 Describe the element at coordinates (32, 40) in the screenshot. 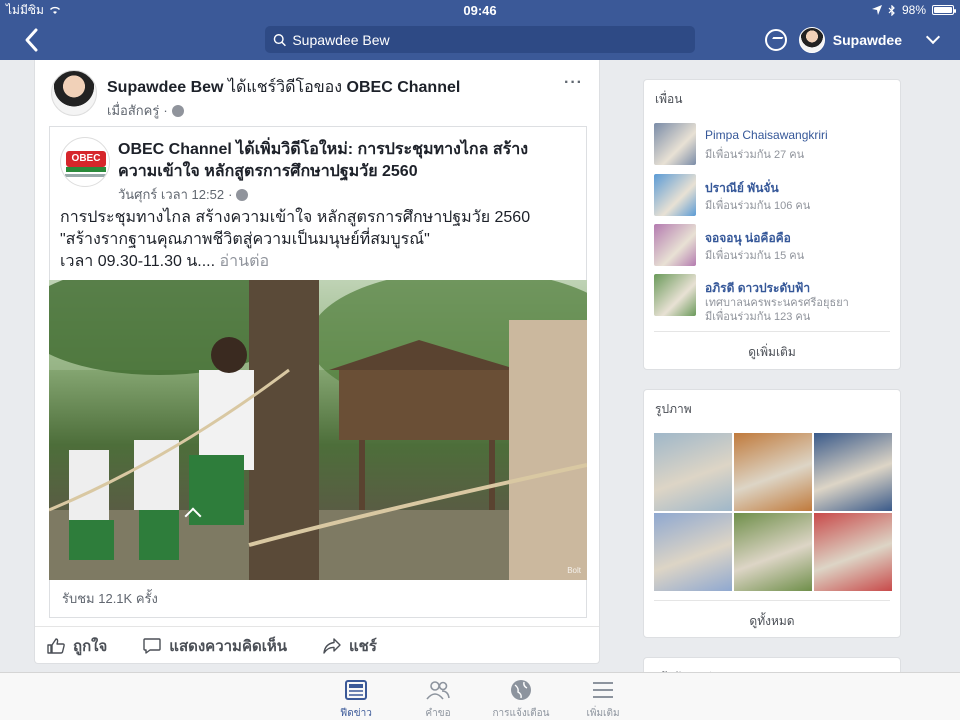

I see `back-chevron-icon` at that location.